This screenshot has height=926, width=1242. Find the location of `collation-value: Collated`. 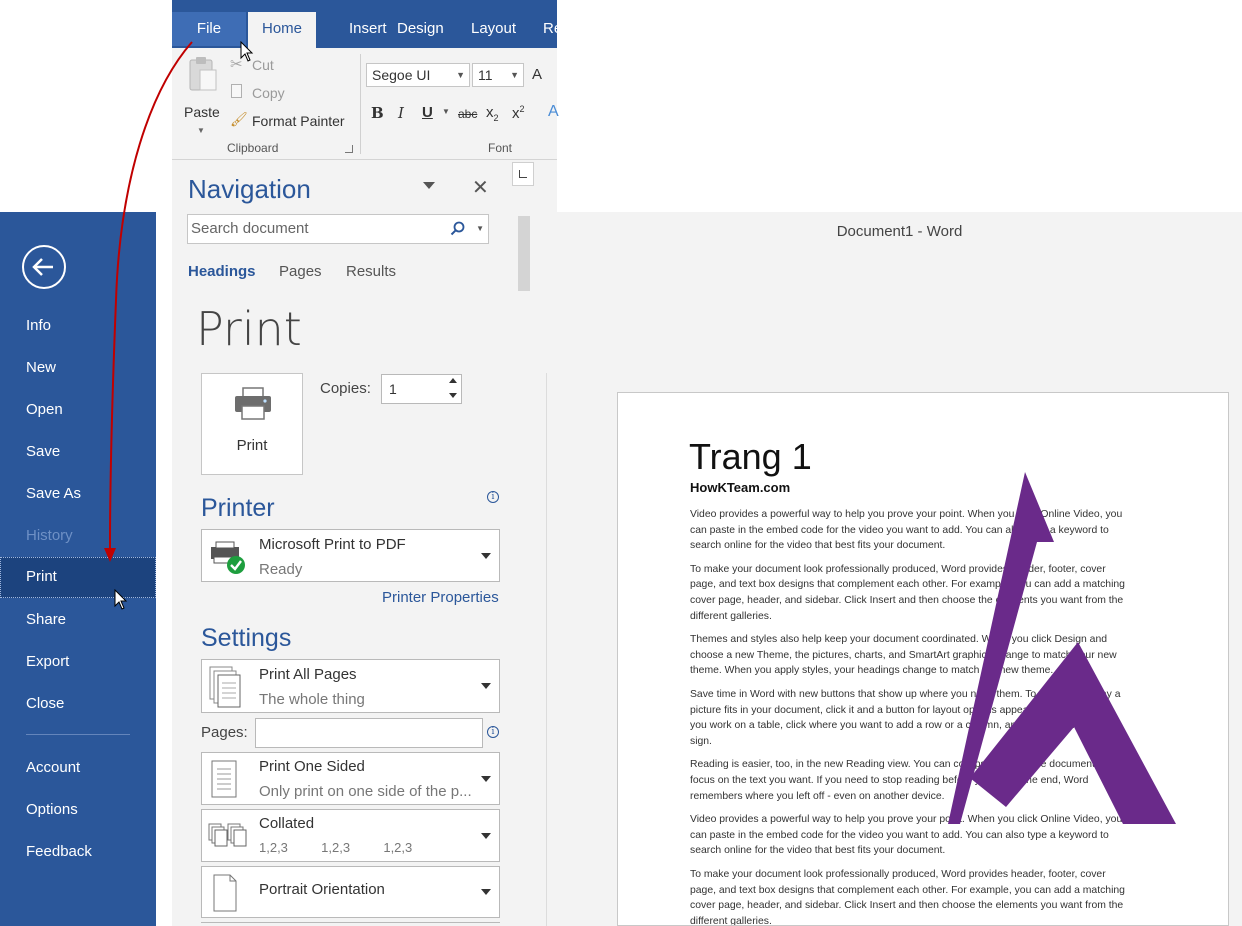

collation-value: Collated is located at coordinates (287, 823).